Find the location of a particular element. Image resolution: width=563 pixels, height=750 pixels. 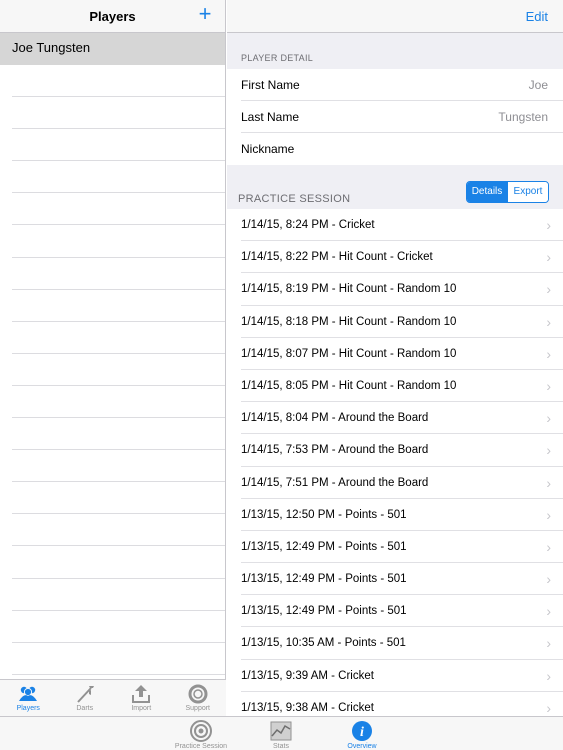

session-row: 1/14/15, 7:51 PM - Around the Board › is located at coordinates (395, 483).